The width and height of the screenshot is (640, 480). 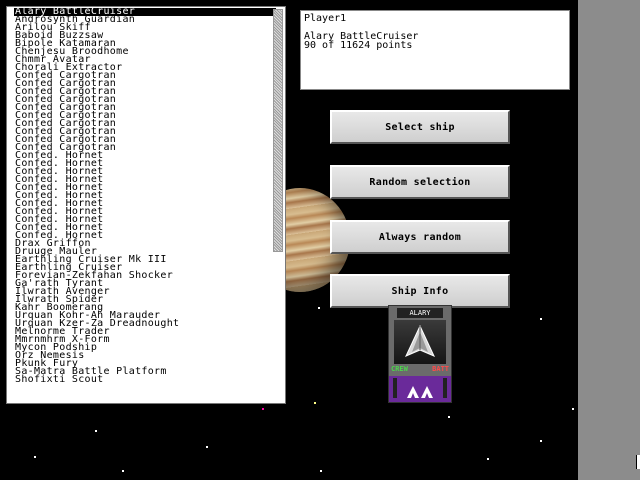 I want to click on ship-card-name: ALARY, so click(x=420, y=313).